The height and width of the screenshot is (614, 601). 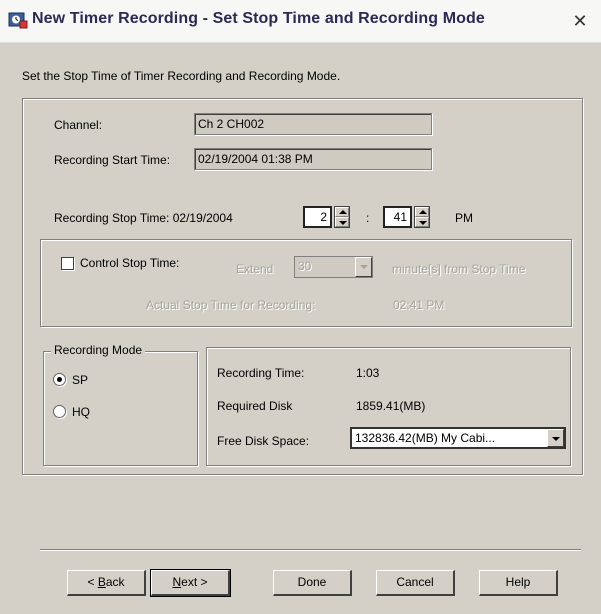 What do you see at coordinates (67, 263) in the screenshot?
I see `control-stop-checkbox` at bounding box center [67, 263].